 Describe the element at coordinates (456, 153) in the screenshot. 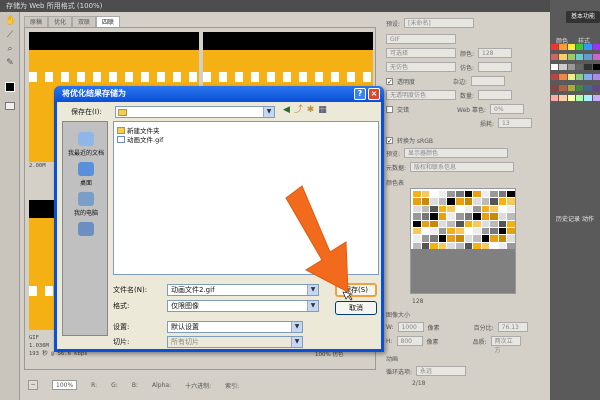

I see `preview-select: 显示器颜色` at that location.